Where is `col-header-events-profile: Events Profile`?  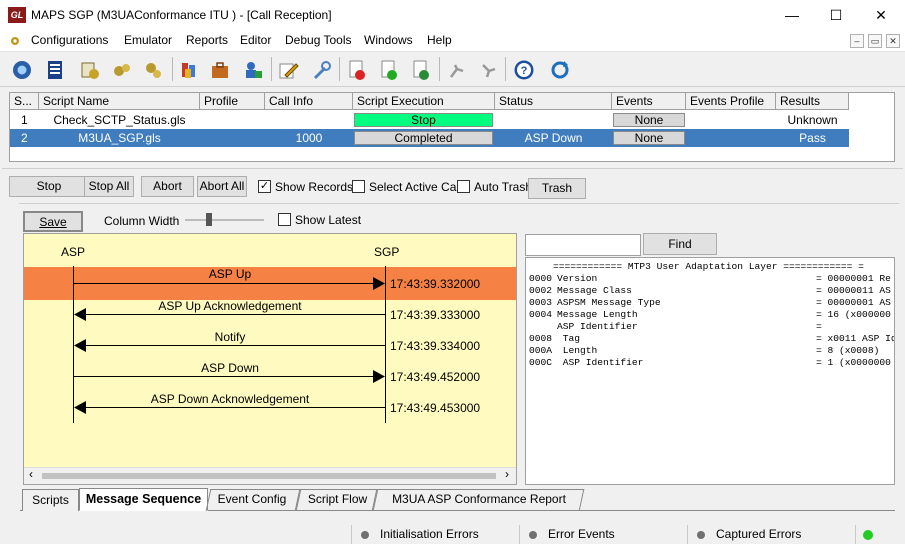 col-header-events-profile: Events Profile is located at coordinates (731, 101).